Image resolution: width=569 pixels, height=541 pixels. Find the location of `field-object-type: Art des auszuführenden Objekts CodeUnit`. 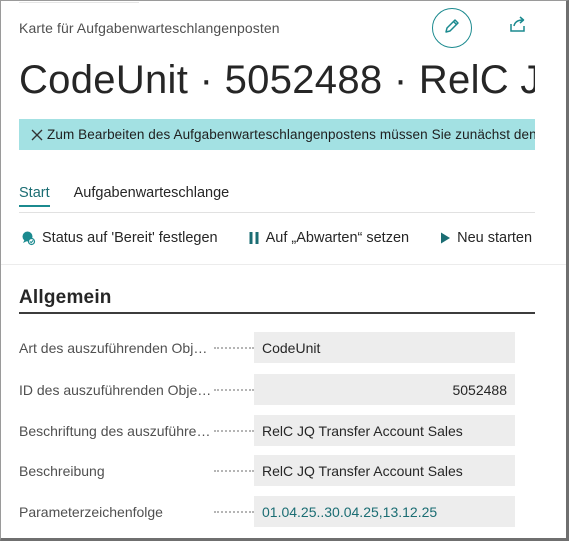

field-object-type: Art des auszuführenden Objekts CodeUnit is located at coordinates (267, 347).